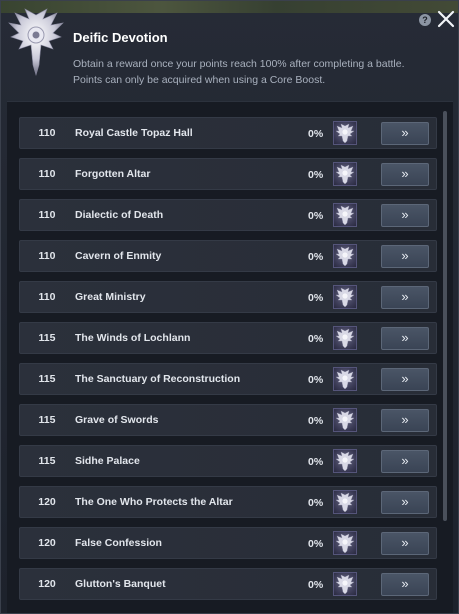  Describe the element at coordinates (446, 19) in the screenshot. I see `close-icon` at that location.